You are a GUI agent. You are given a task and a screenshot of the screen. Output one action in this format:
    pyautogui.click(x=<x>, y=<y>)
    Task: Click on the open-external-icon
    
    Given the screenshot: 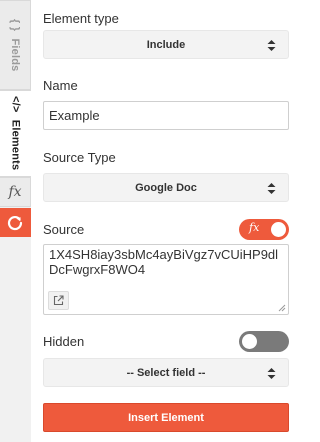 What is the action you would take?
    pyautogui.click(x=58, y=300)
    